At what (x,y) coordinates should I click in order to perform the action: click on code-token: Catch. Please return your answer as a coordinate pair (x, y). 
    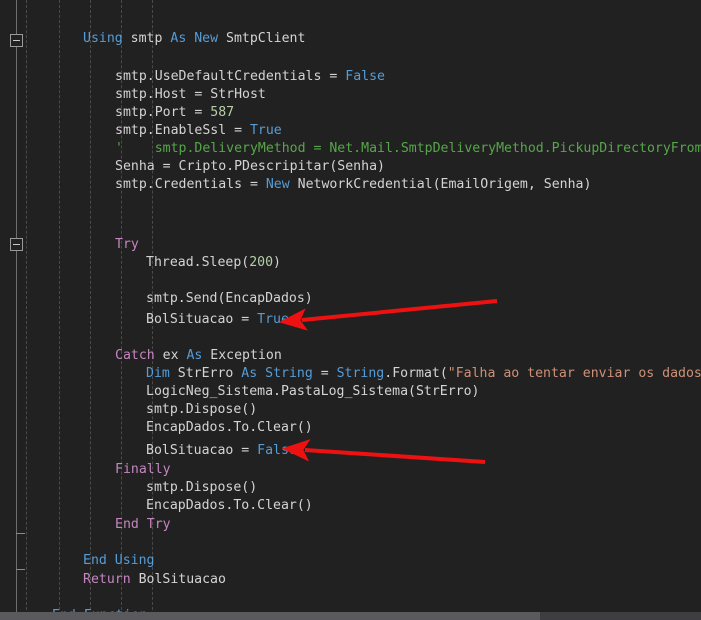
    Looking at the image, I should click on (135, 355).